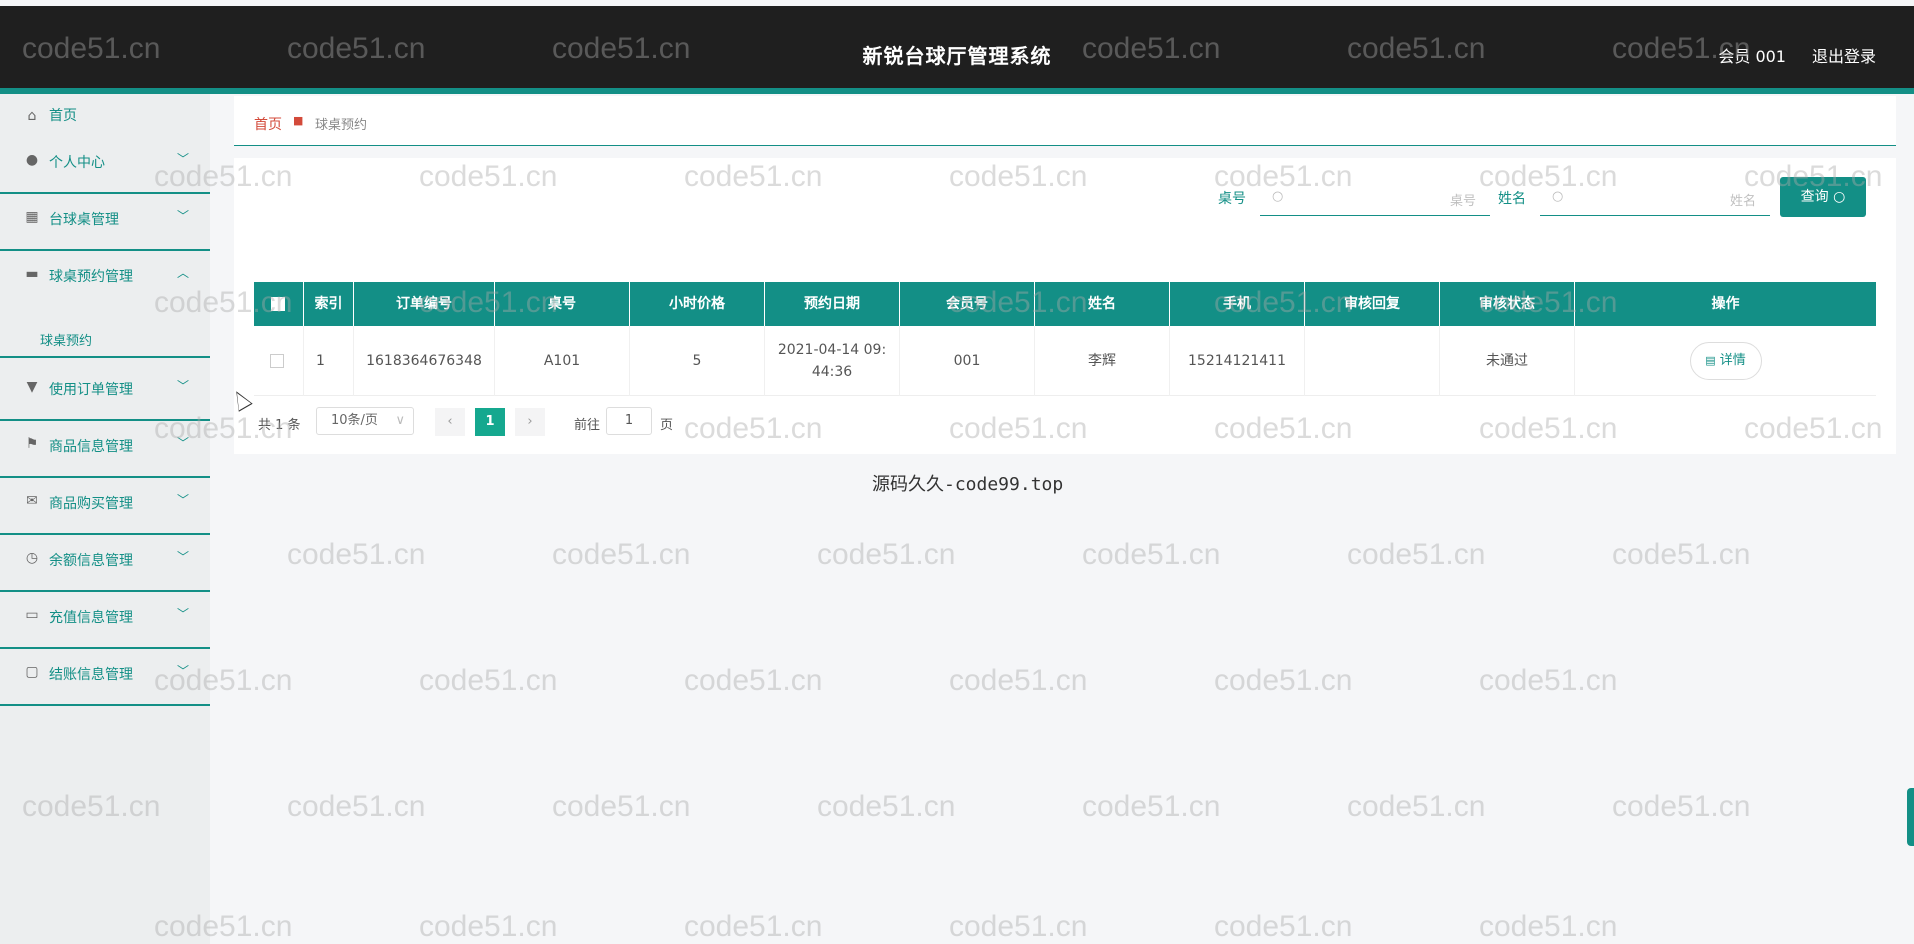 The height and width of the screenshot is (944, 1914). I want to click on chevron-left-icon: ‹, so click(450, 421).